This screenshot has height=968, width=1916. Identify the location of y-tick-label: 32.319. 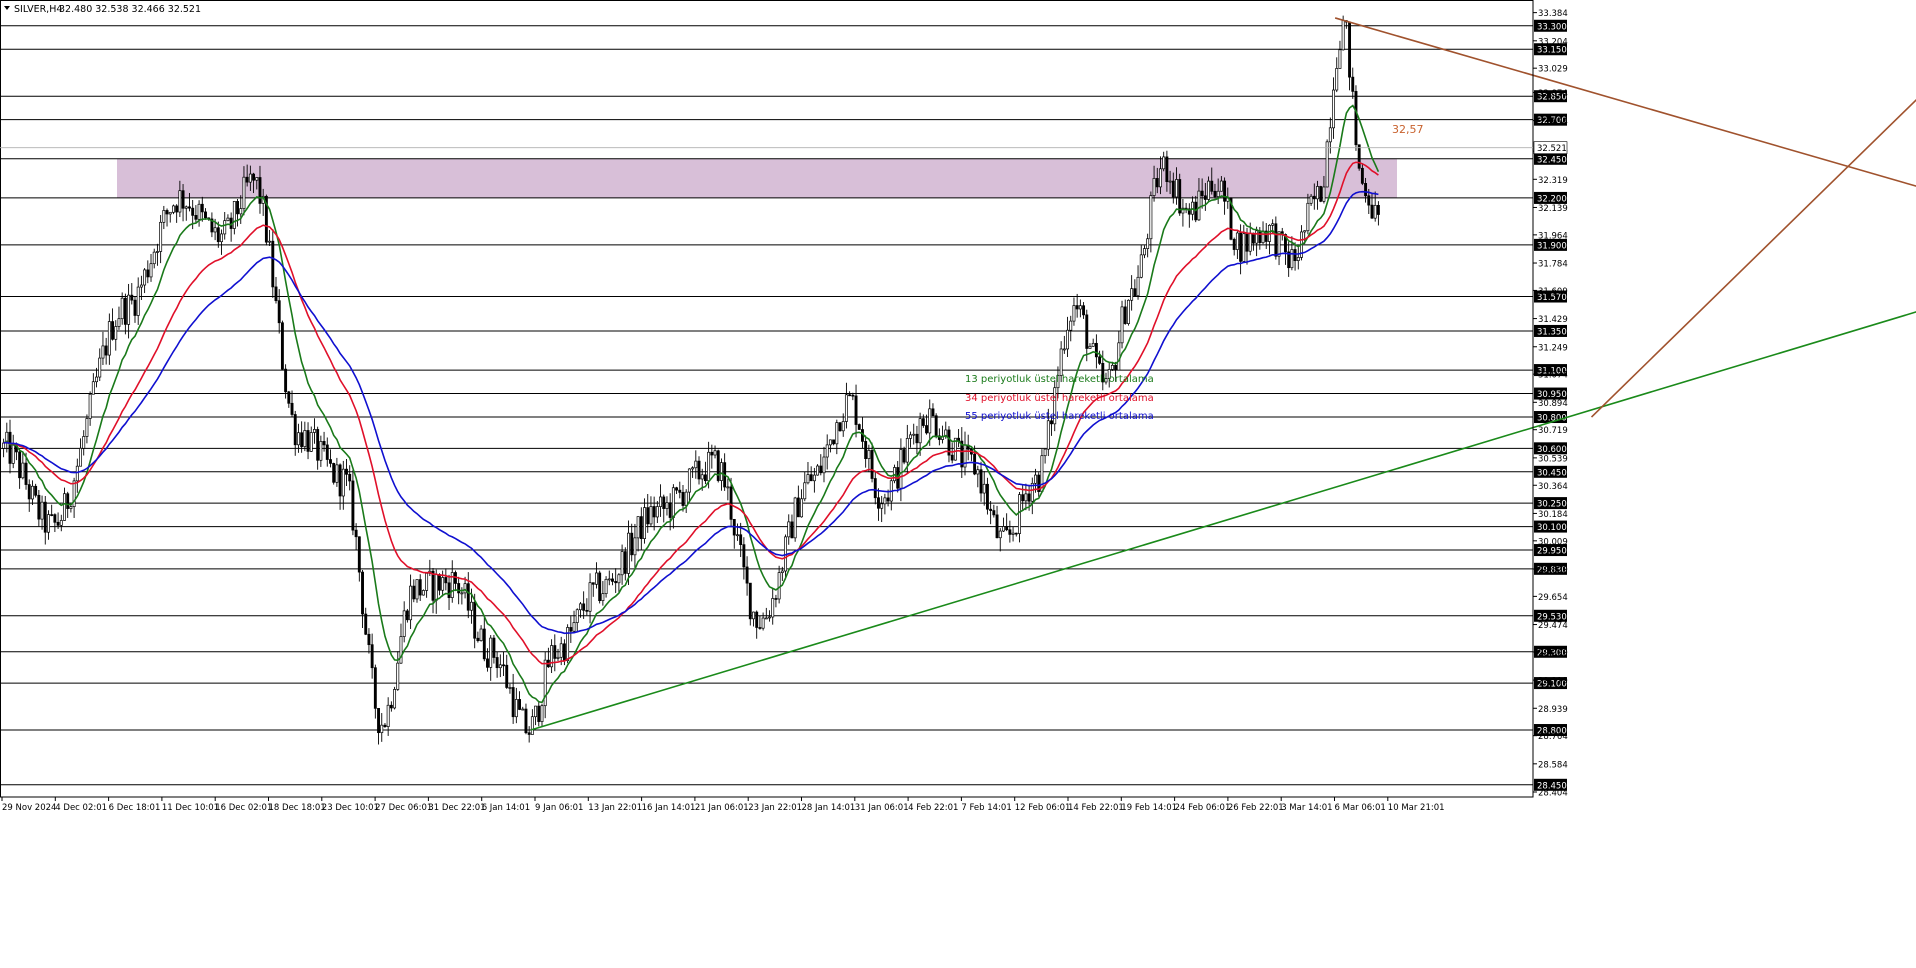
(1553, 181).